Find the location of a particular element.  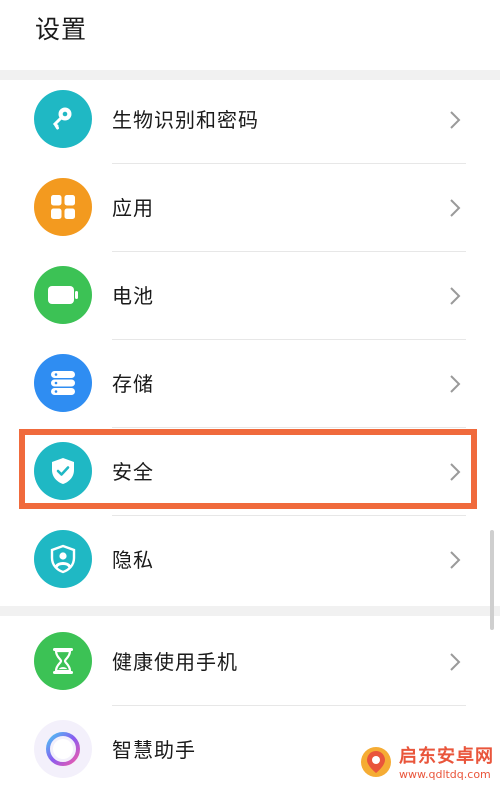

settings-item-security: 安全 is located at coordinates (250, 472).